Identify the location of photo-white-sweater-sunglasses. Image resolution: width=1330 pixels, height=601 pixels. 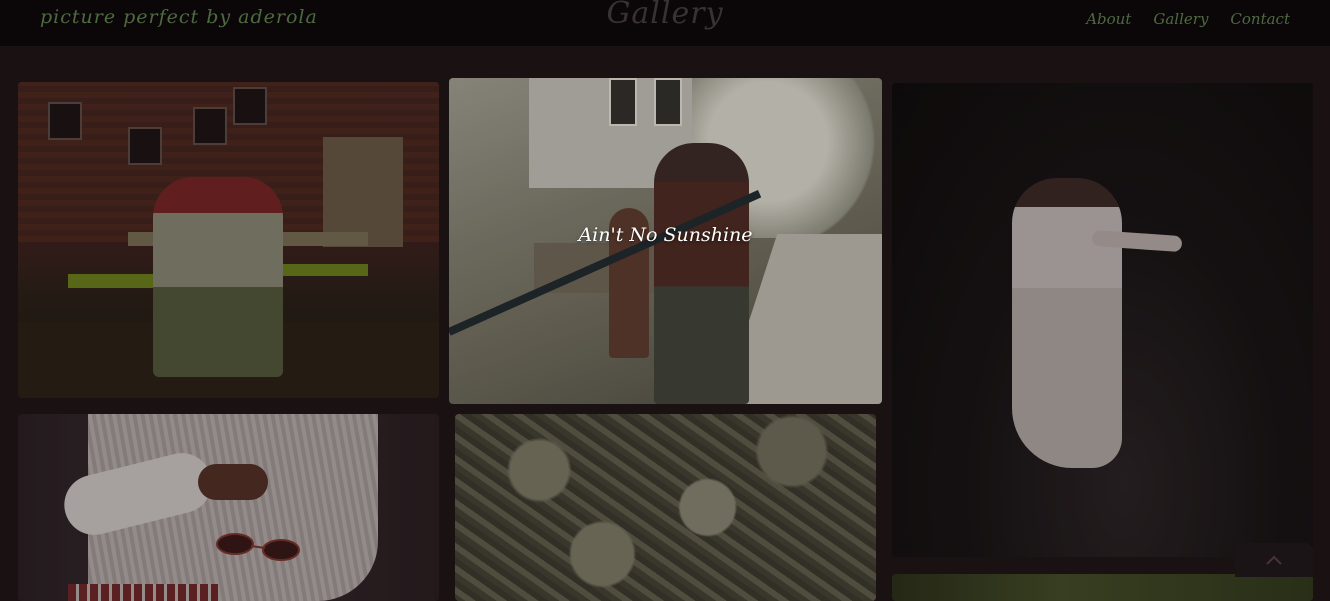
(228, 507).